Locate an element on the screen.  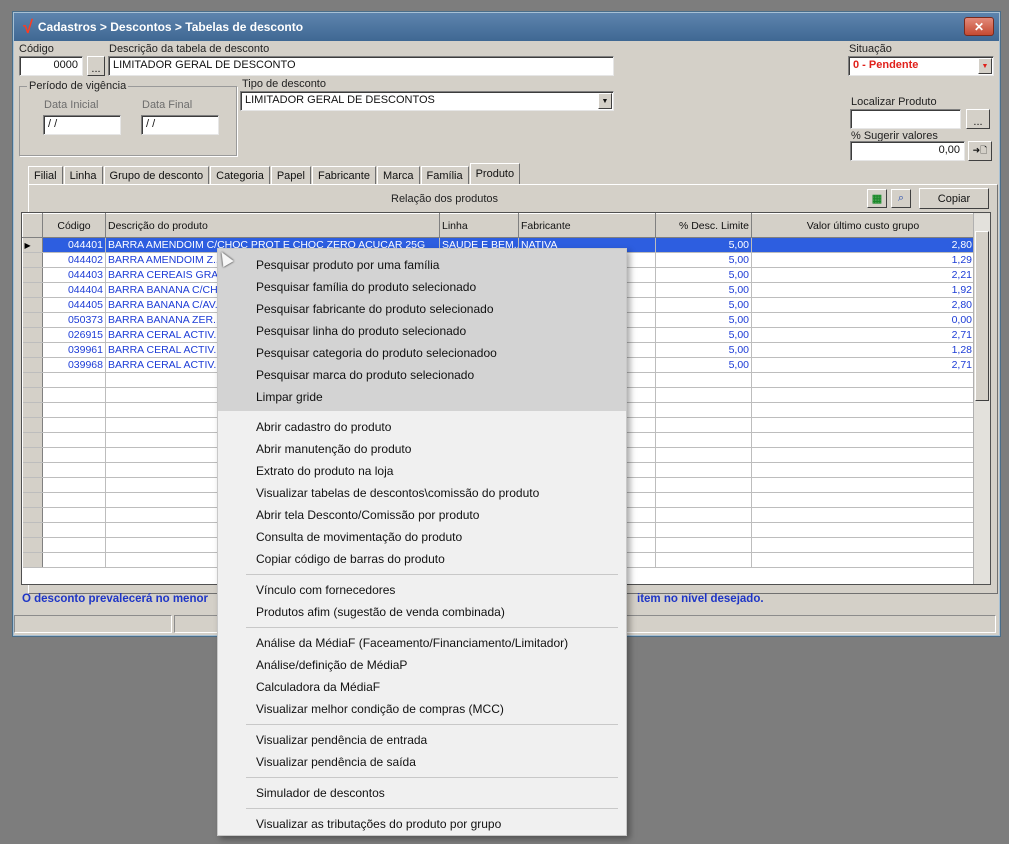
data-final-field: / / is located at coordinates (180, 125).